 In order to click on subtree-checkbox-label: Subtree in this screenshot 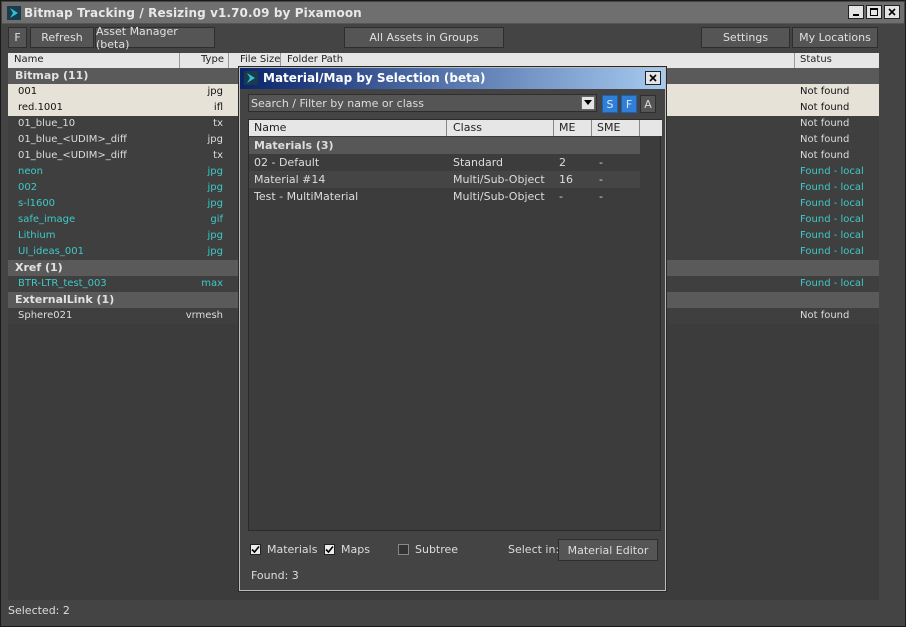, I will do `click(436, 549)`.